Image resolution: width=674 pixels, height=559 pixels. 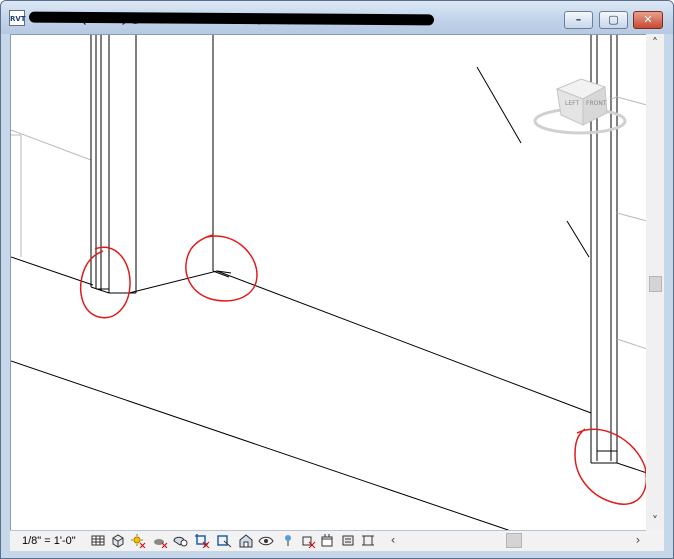 What do you see at coordinates (118, 540) in the screenshot?
I see `visual-style-icon` at bounding box center [118, 540].